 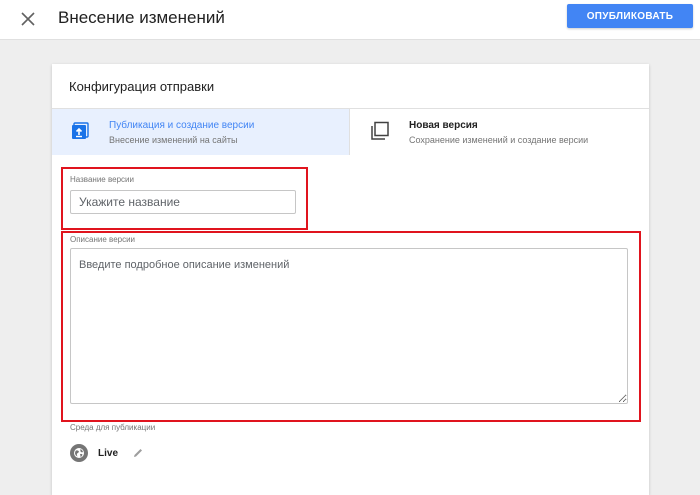 I want to click on card-header: Конфигурация отправки, so click(x=350, y=86).